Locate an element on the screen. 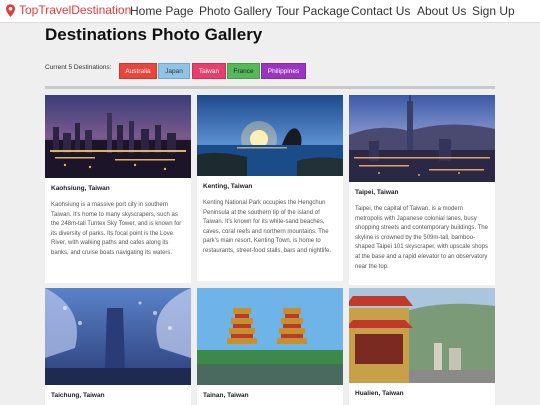 The image size is (540, 405). chip-france: France is located at coordinates (243, 71).